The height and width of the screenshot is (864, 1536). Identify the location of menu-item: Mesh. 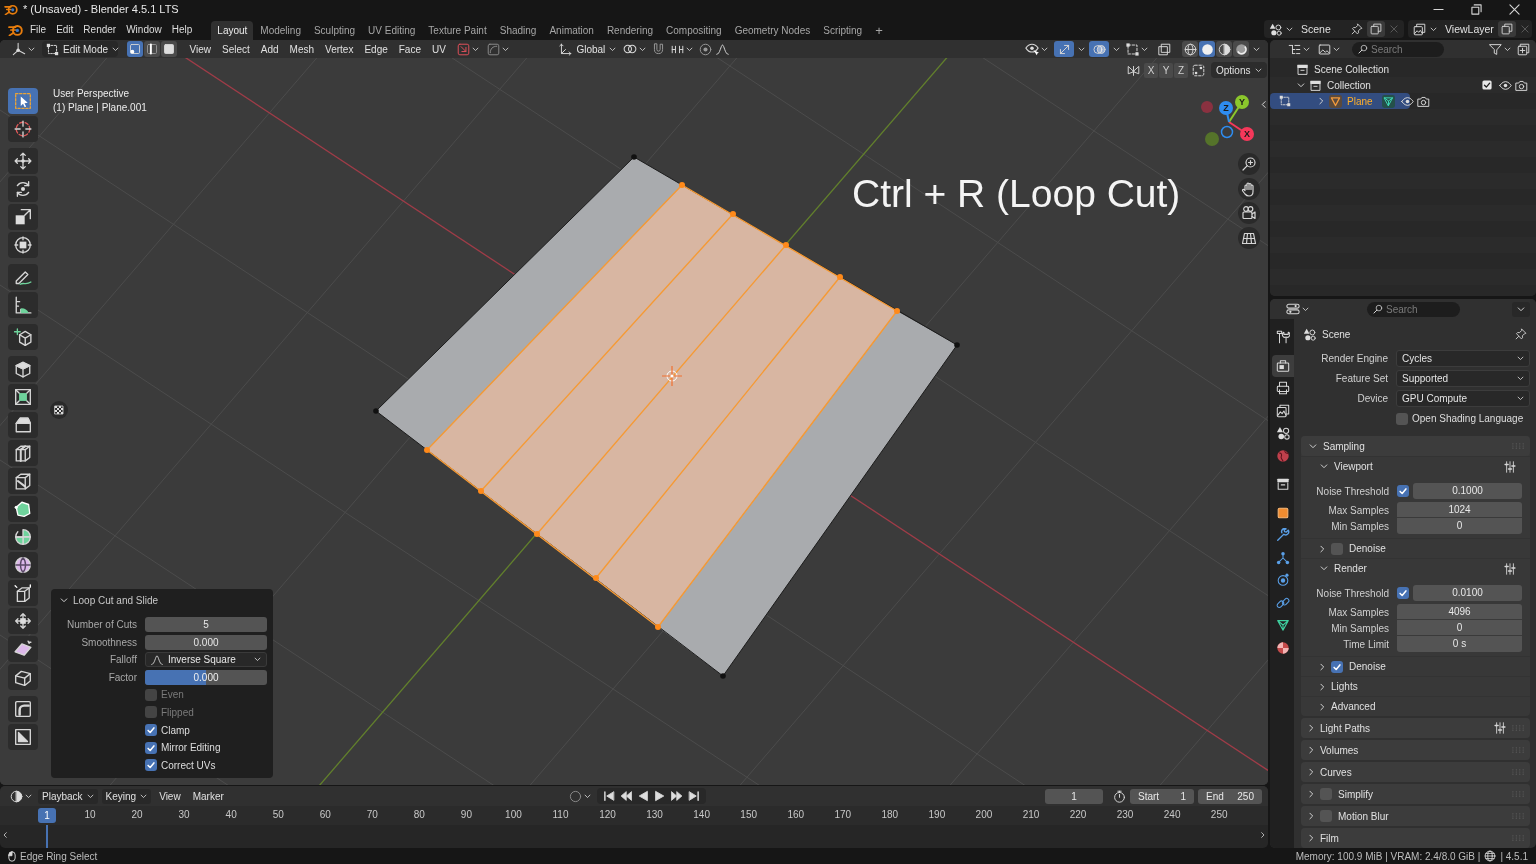
(302, 49).